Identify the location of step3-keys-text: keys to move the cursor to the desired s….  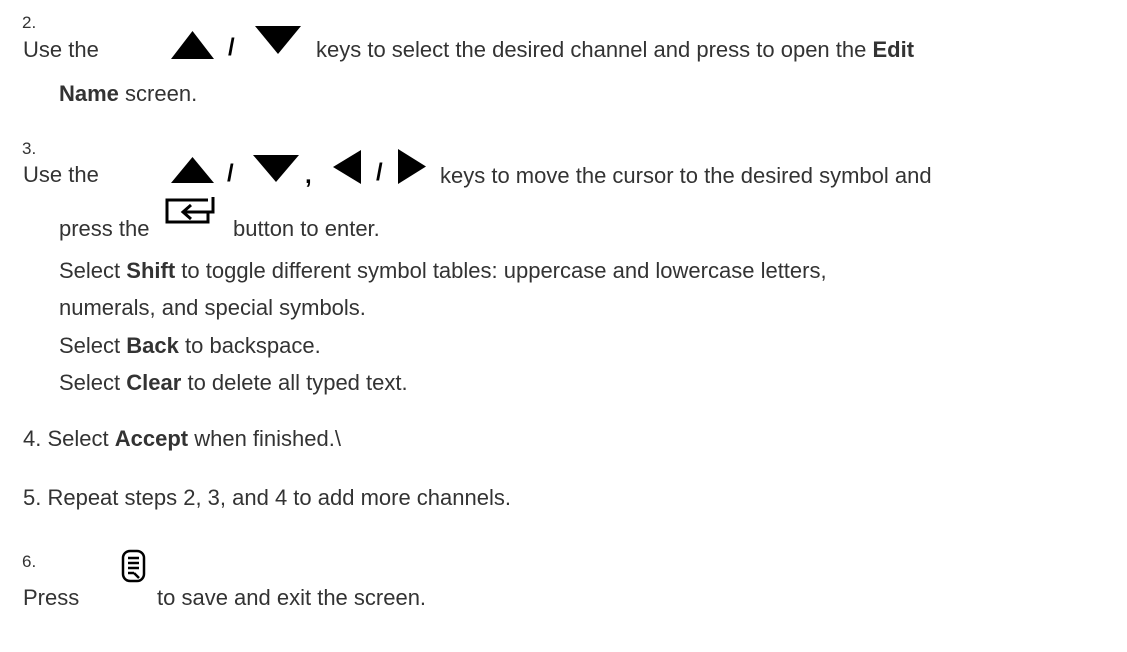
(686, 175).